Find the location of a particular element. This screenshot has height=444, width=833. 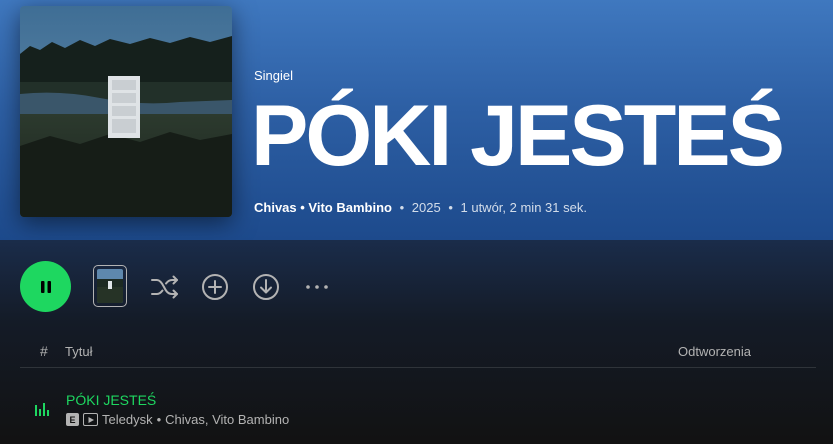

download-button is located at coordinates (266, 287).